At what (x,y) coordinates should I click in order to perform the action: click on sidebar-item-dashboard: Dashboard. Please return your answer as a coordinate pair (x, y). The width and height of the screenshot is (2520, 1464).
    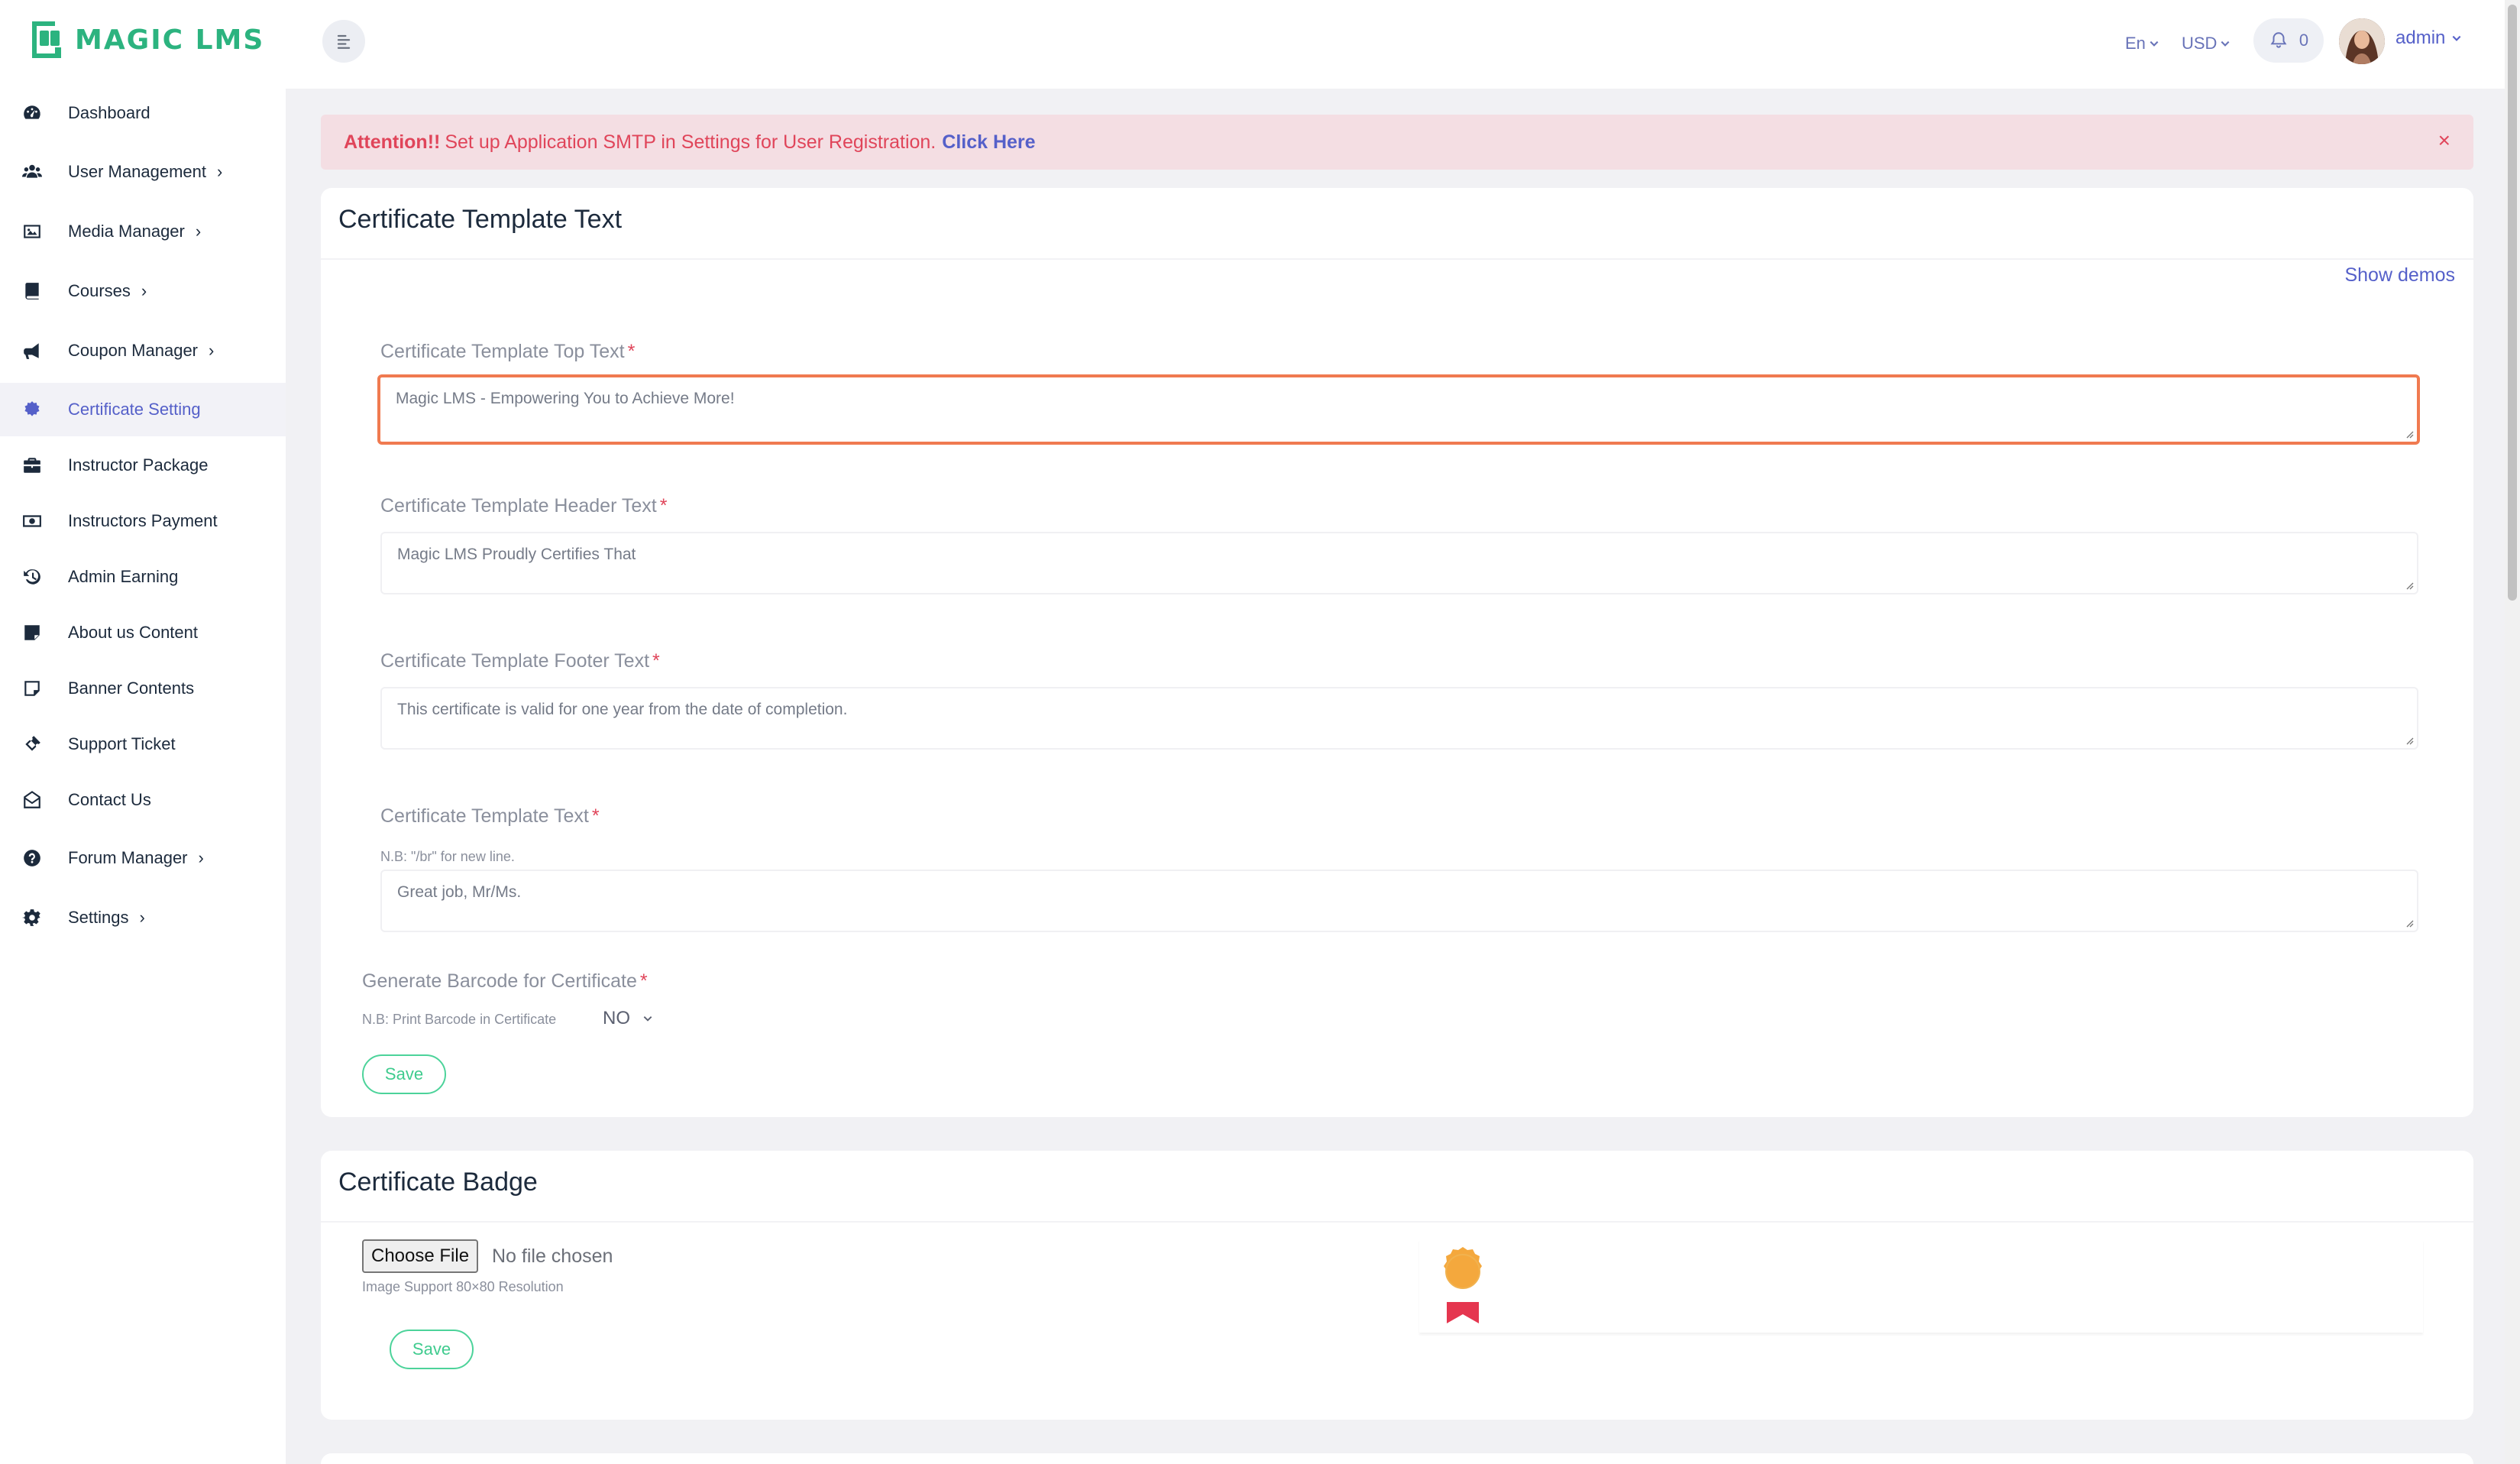
    Looking at the image, I should click on (143, 113).